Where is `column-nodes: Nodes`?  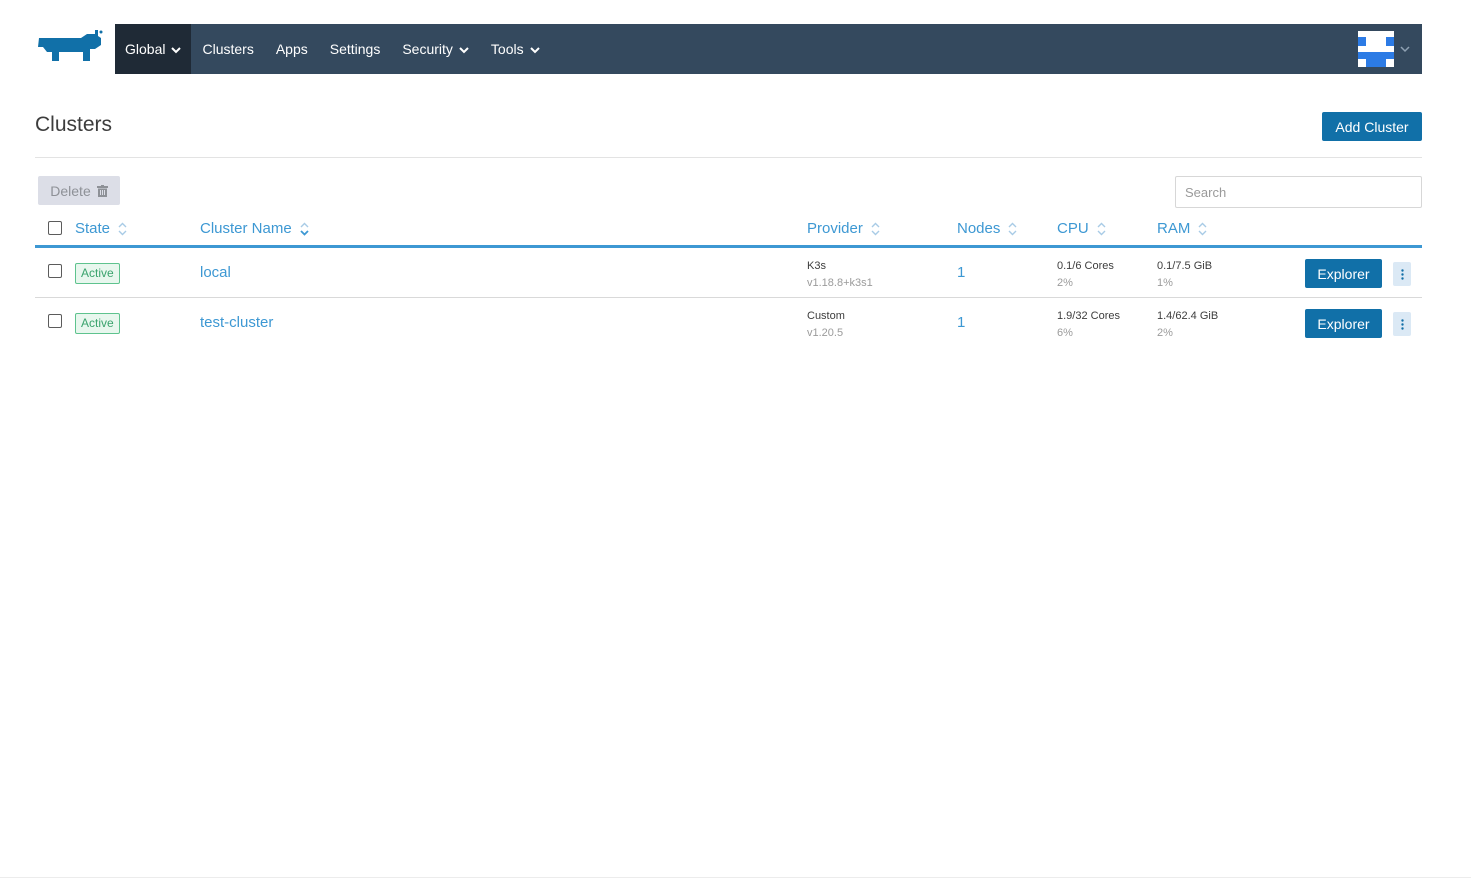
column-nodes: Nodes is located at coordinates (987, 228).